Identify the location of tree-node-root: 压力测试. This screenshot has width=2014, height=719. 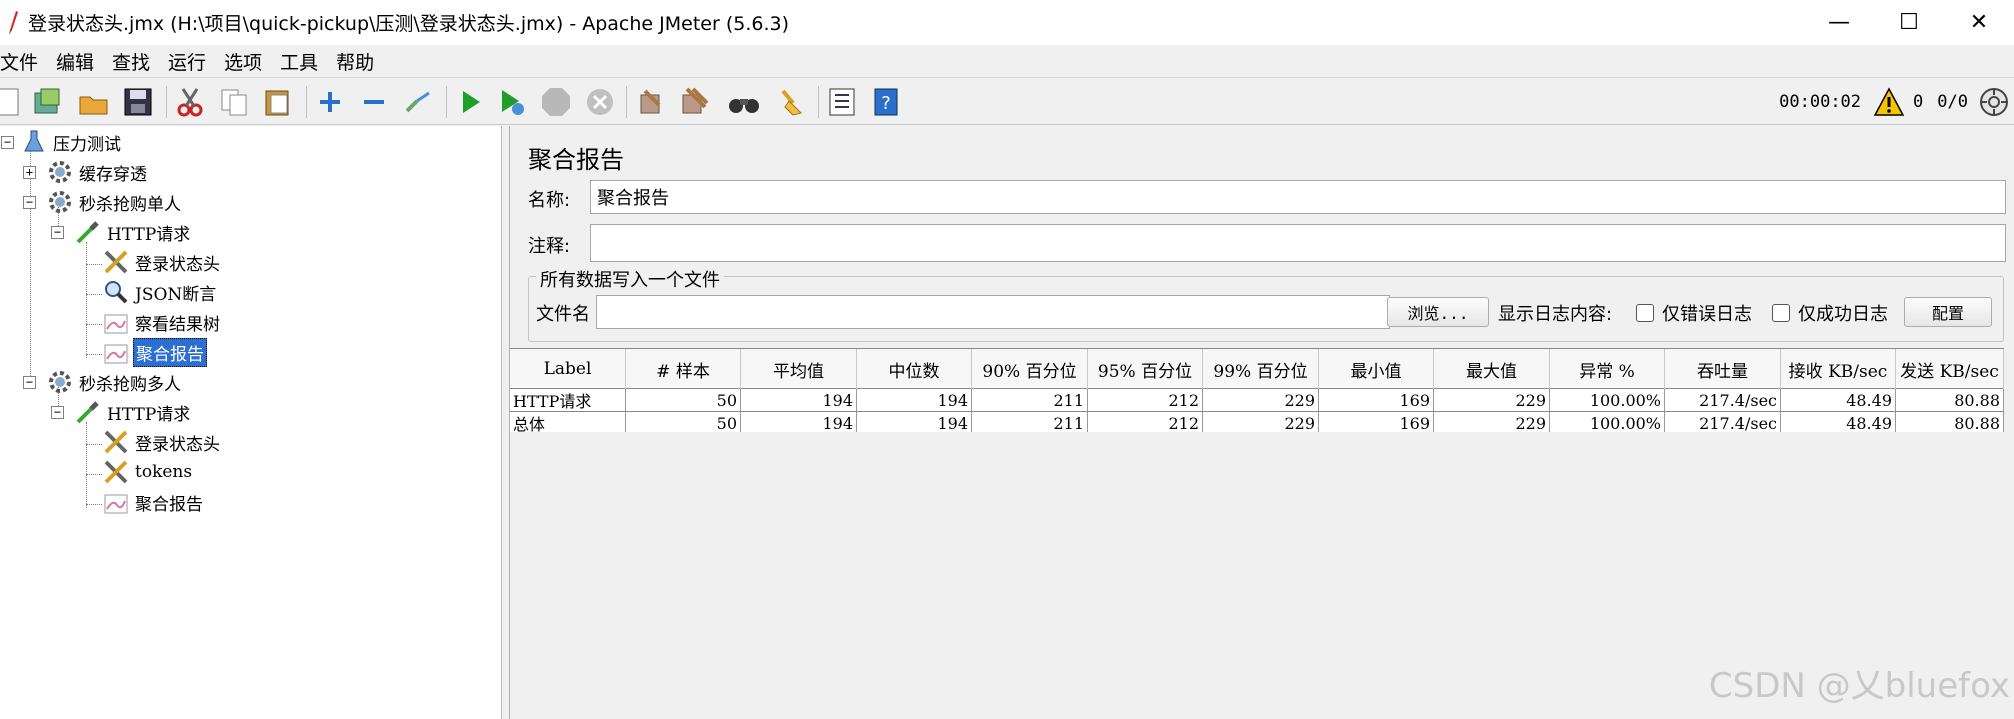
(71, 142).